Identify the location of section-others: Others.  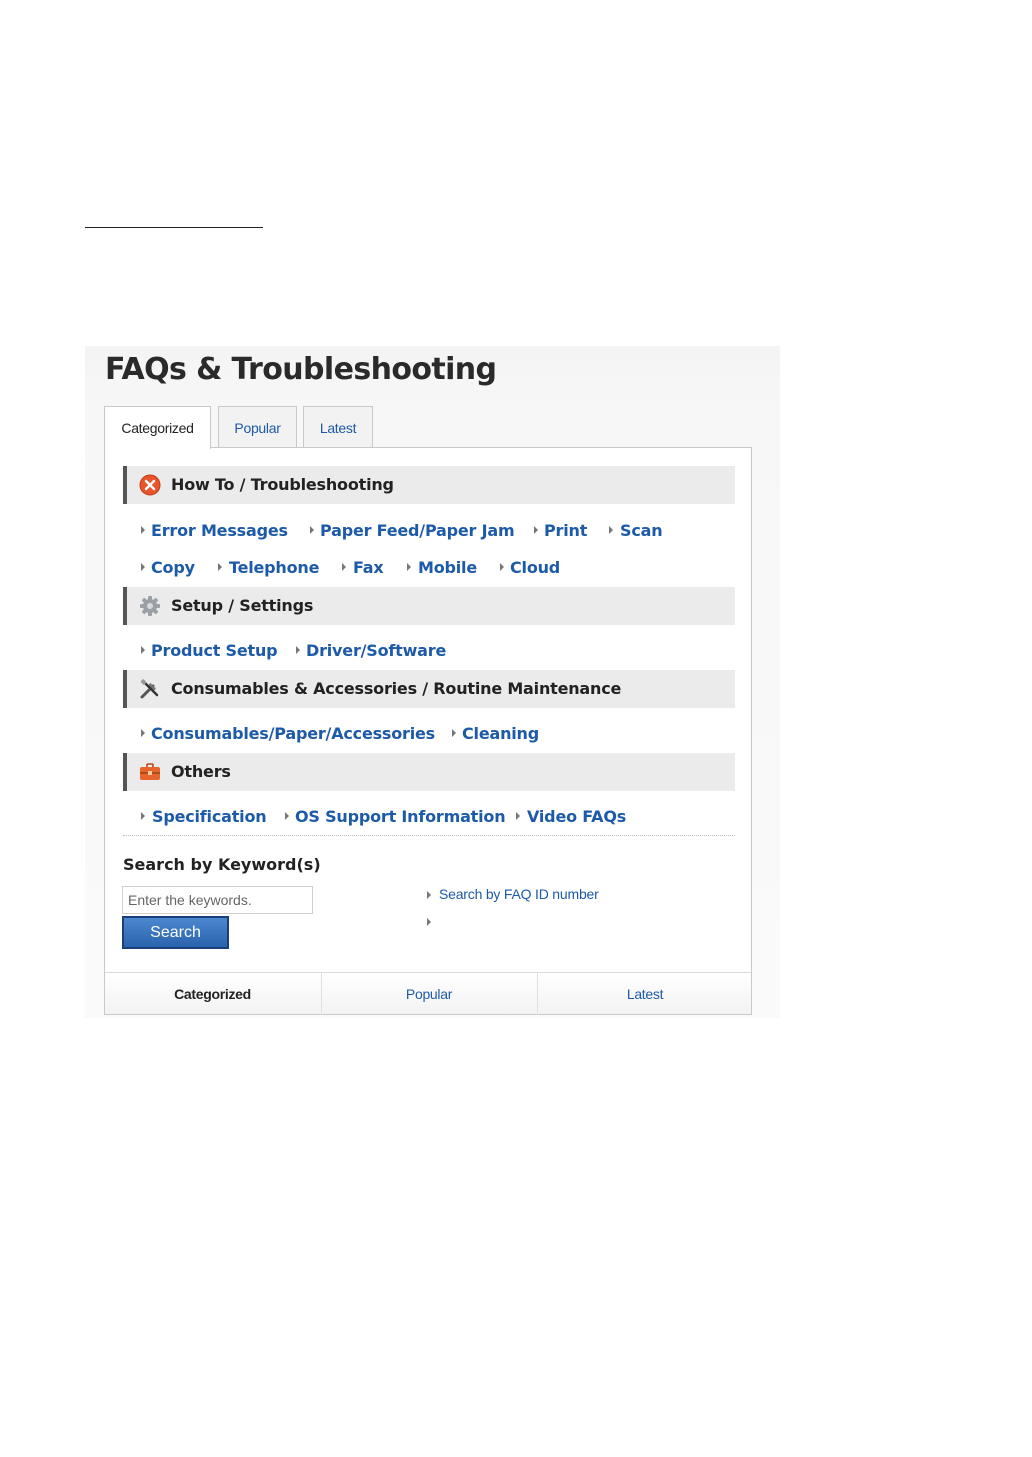
(429, 772).